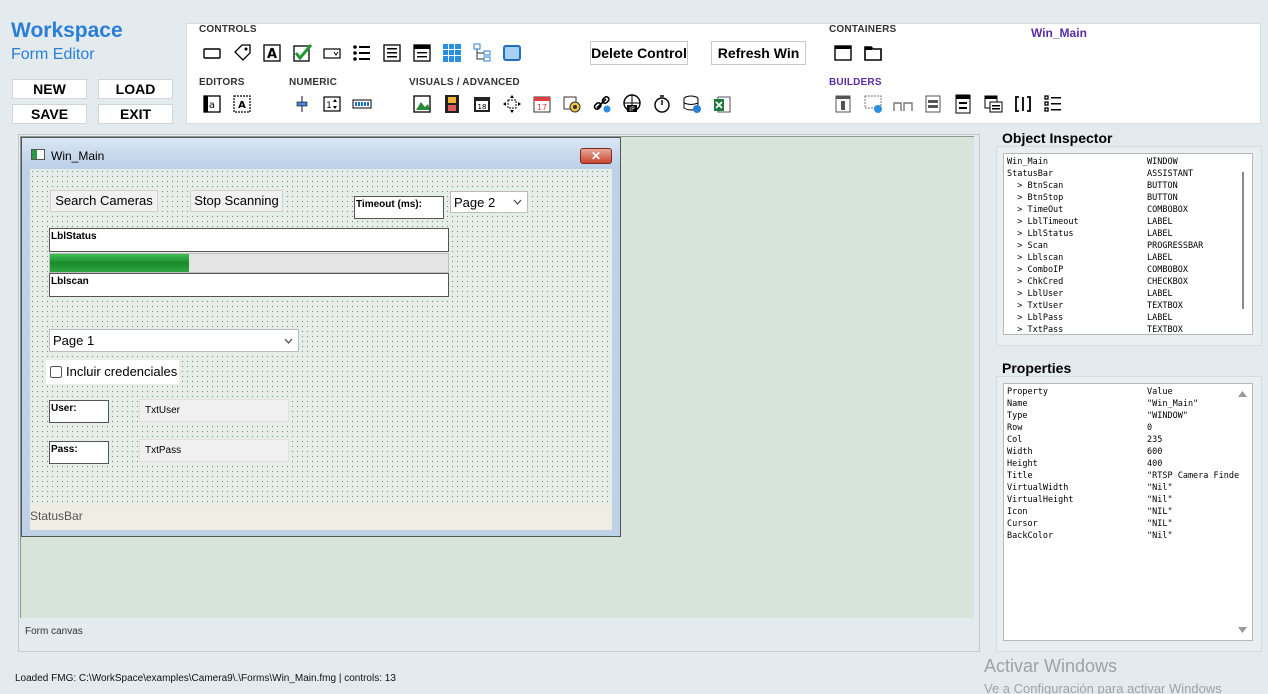  I want to click on user-textbox: TxtUser, so click(214, 410).